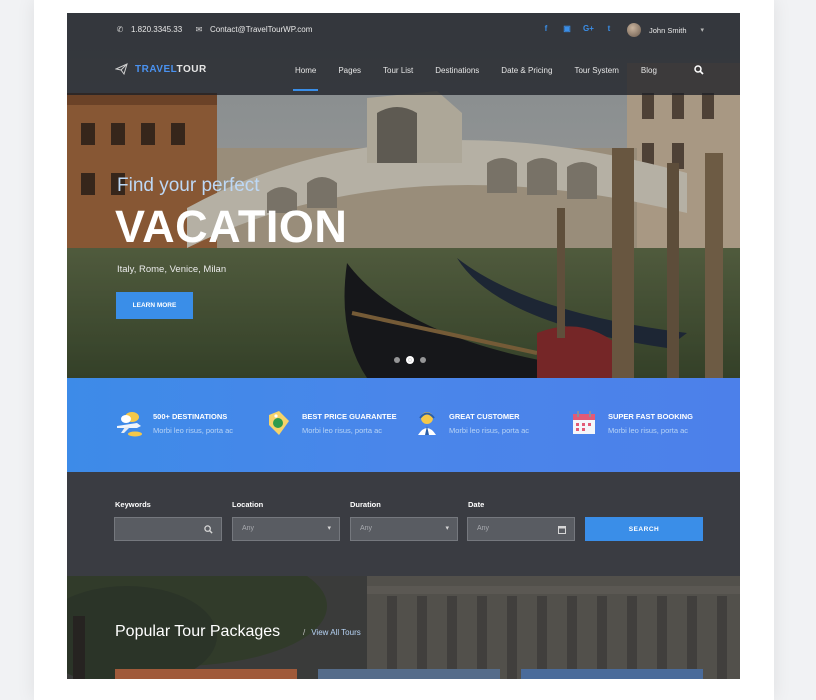  I want to click on hero-tagline: Find your perfect, so click(188, 185).